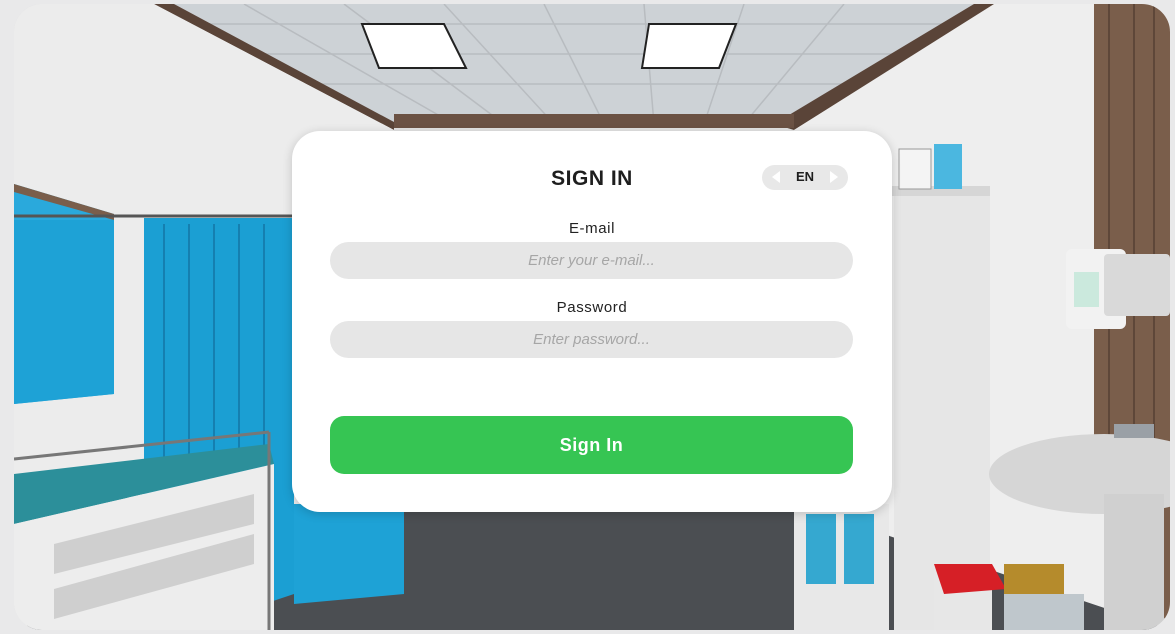 The height and width of the screenshot is (634, 1175). What do you see at coordinates (591, 260) in the screenshot?
I see `email-field` at bounding box center [591, 260].